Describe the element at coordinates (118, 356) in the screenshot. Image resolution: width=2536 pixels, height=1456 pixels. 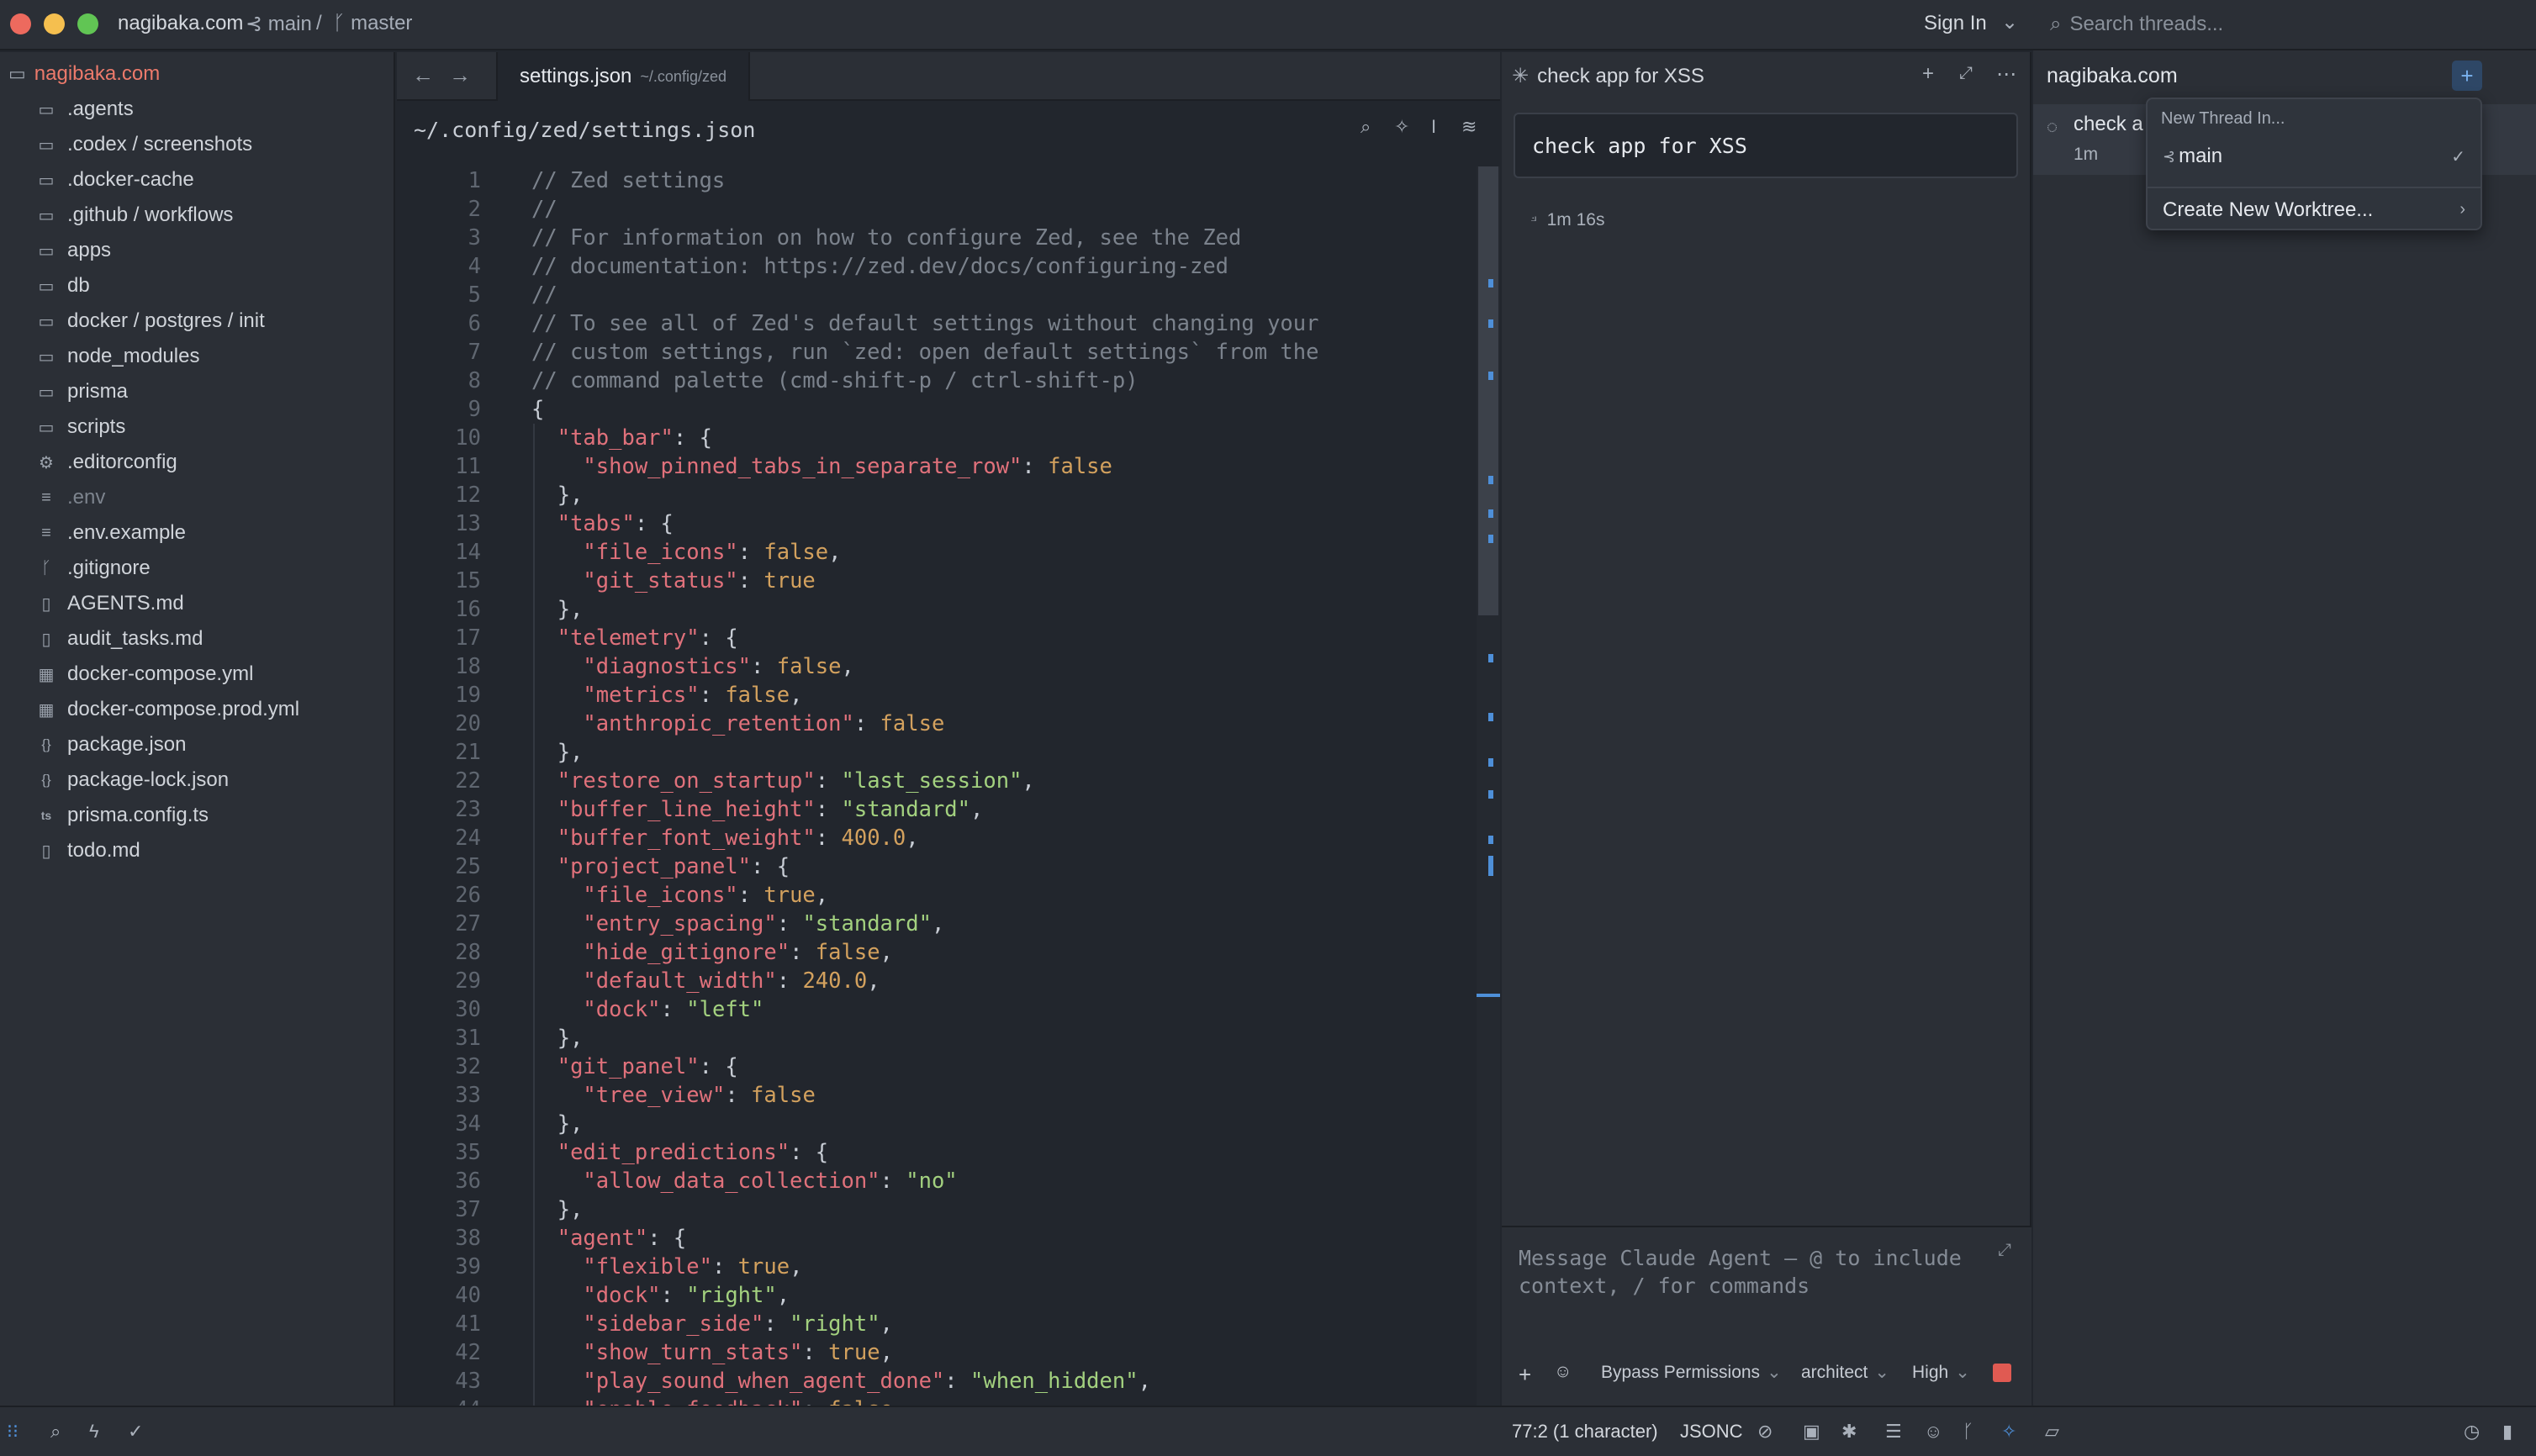
I see `project-item: ▭ node_modules` at that location.